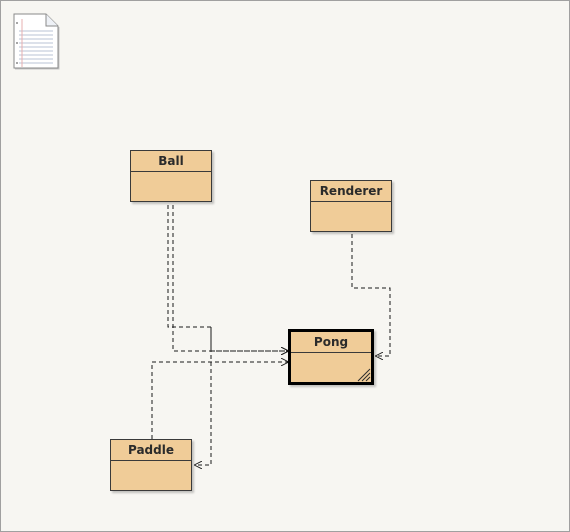 The width and height of the screenshot is (570, 532). What do you see at coordinates (351, 206) in the screenshot?
I see `class-box-renderer: Renderer` at bounding box center [351, 206].